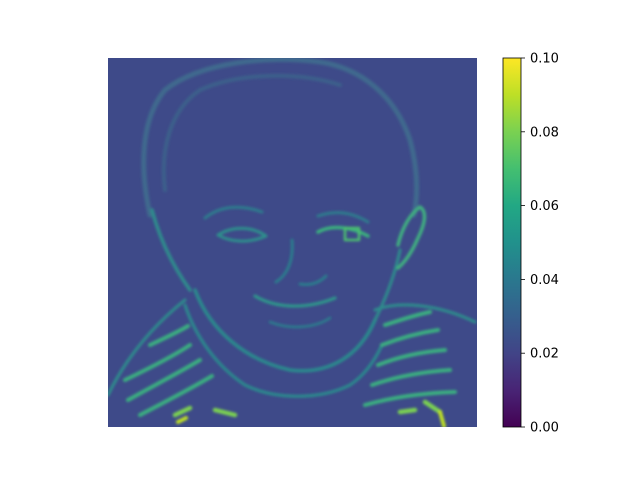  Describe the element at coordinates (544, 354) in the screenshot. I see `colorbar-tick-label: 0.02` at that location.